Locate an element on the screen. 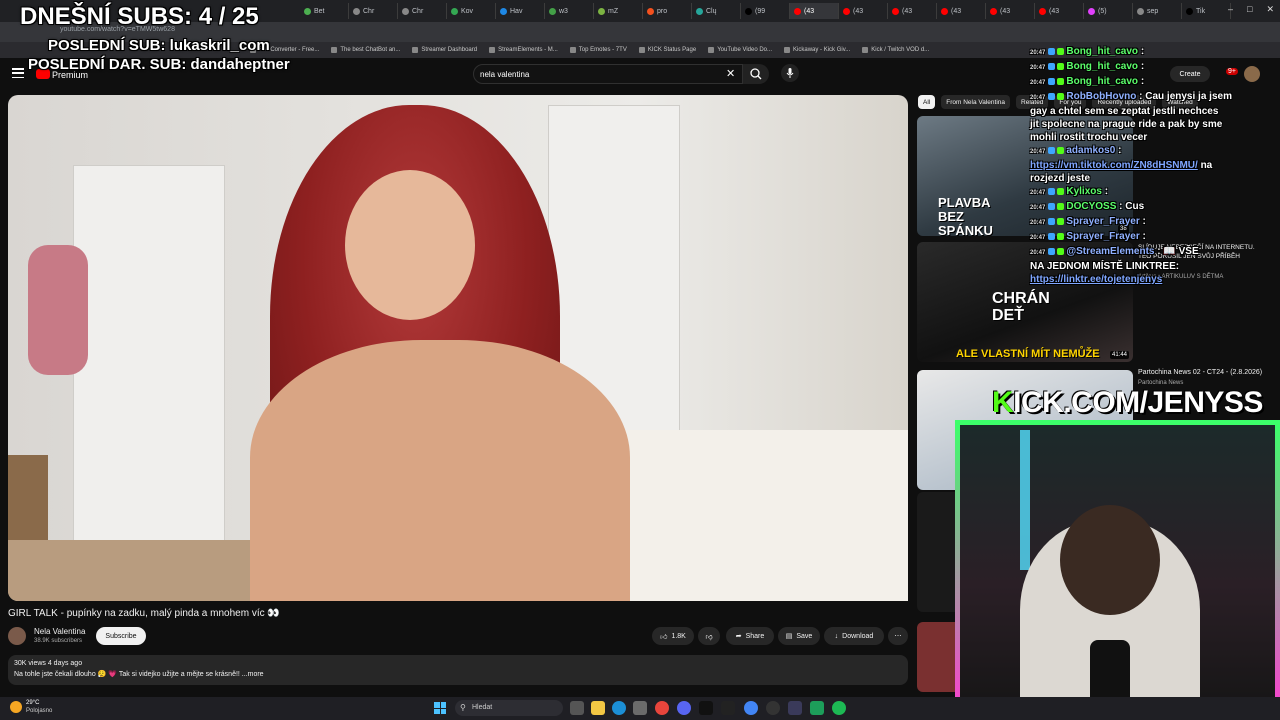 The height and width of the screenshot is (720, 1280). chrome-icon is located at coordinates (662, 708).